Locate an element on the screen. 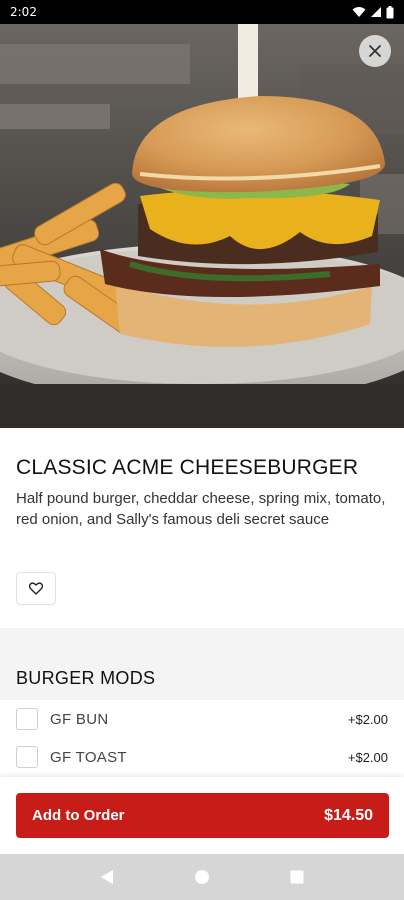 Image resolution: width=404 pixels, height=900 pixels. heart-outline-icon is located at coordinates (36, 588).